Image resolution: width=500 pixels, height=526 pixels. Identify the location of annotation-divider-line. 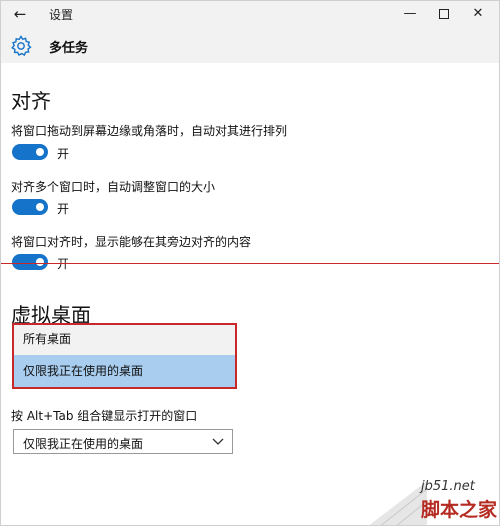
(250, 263).